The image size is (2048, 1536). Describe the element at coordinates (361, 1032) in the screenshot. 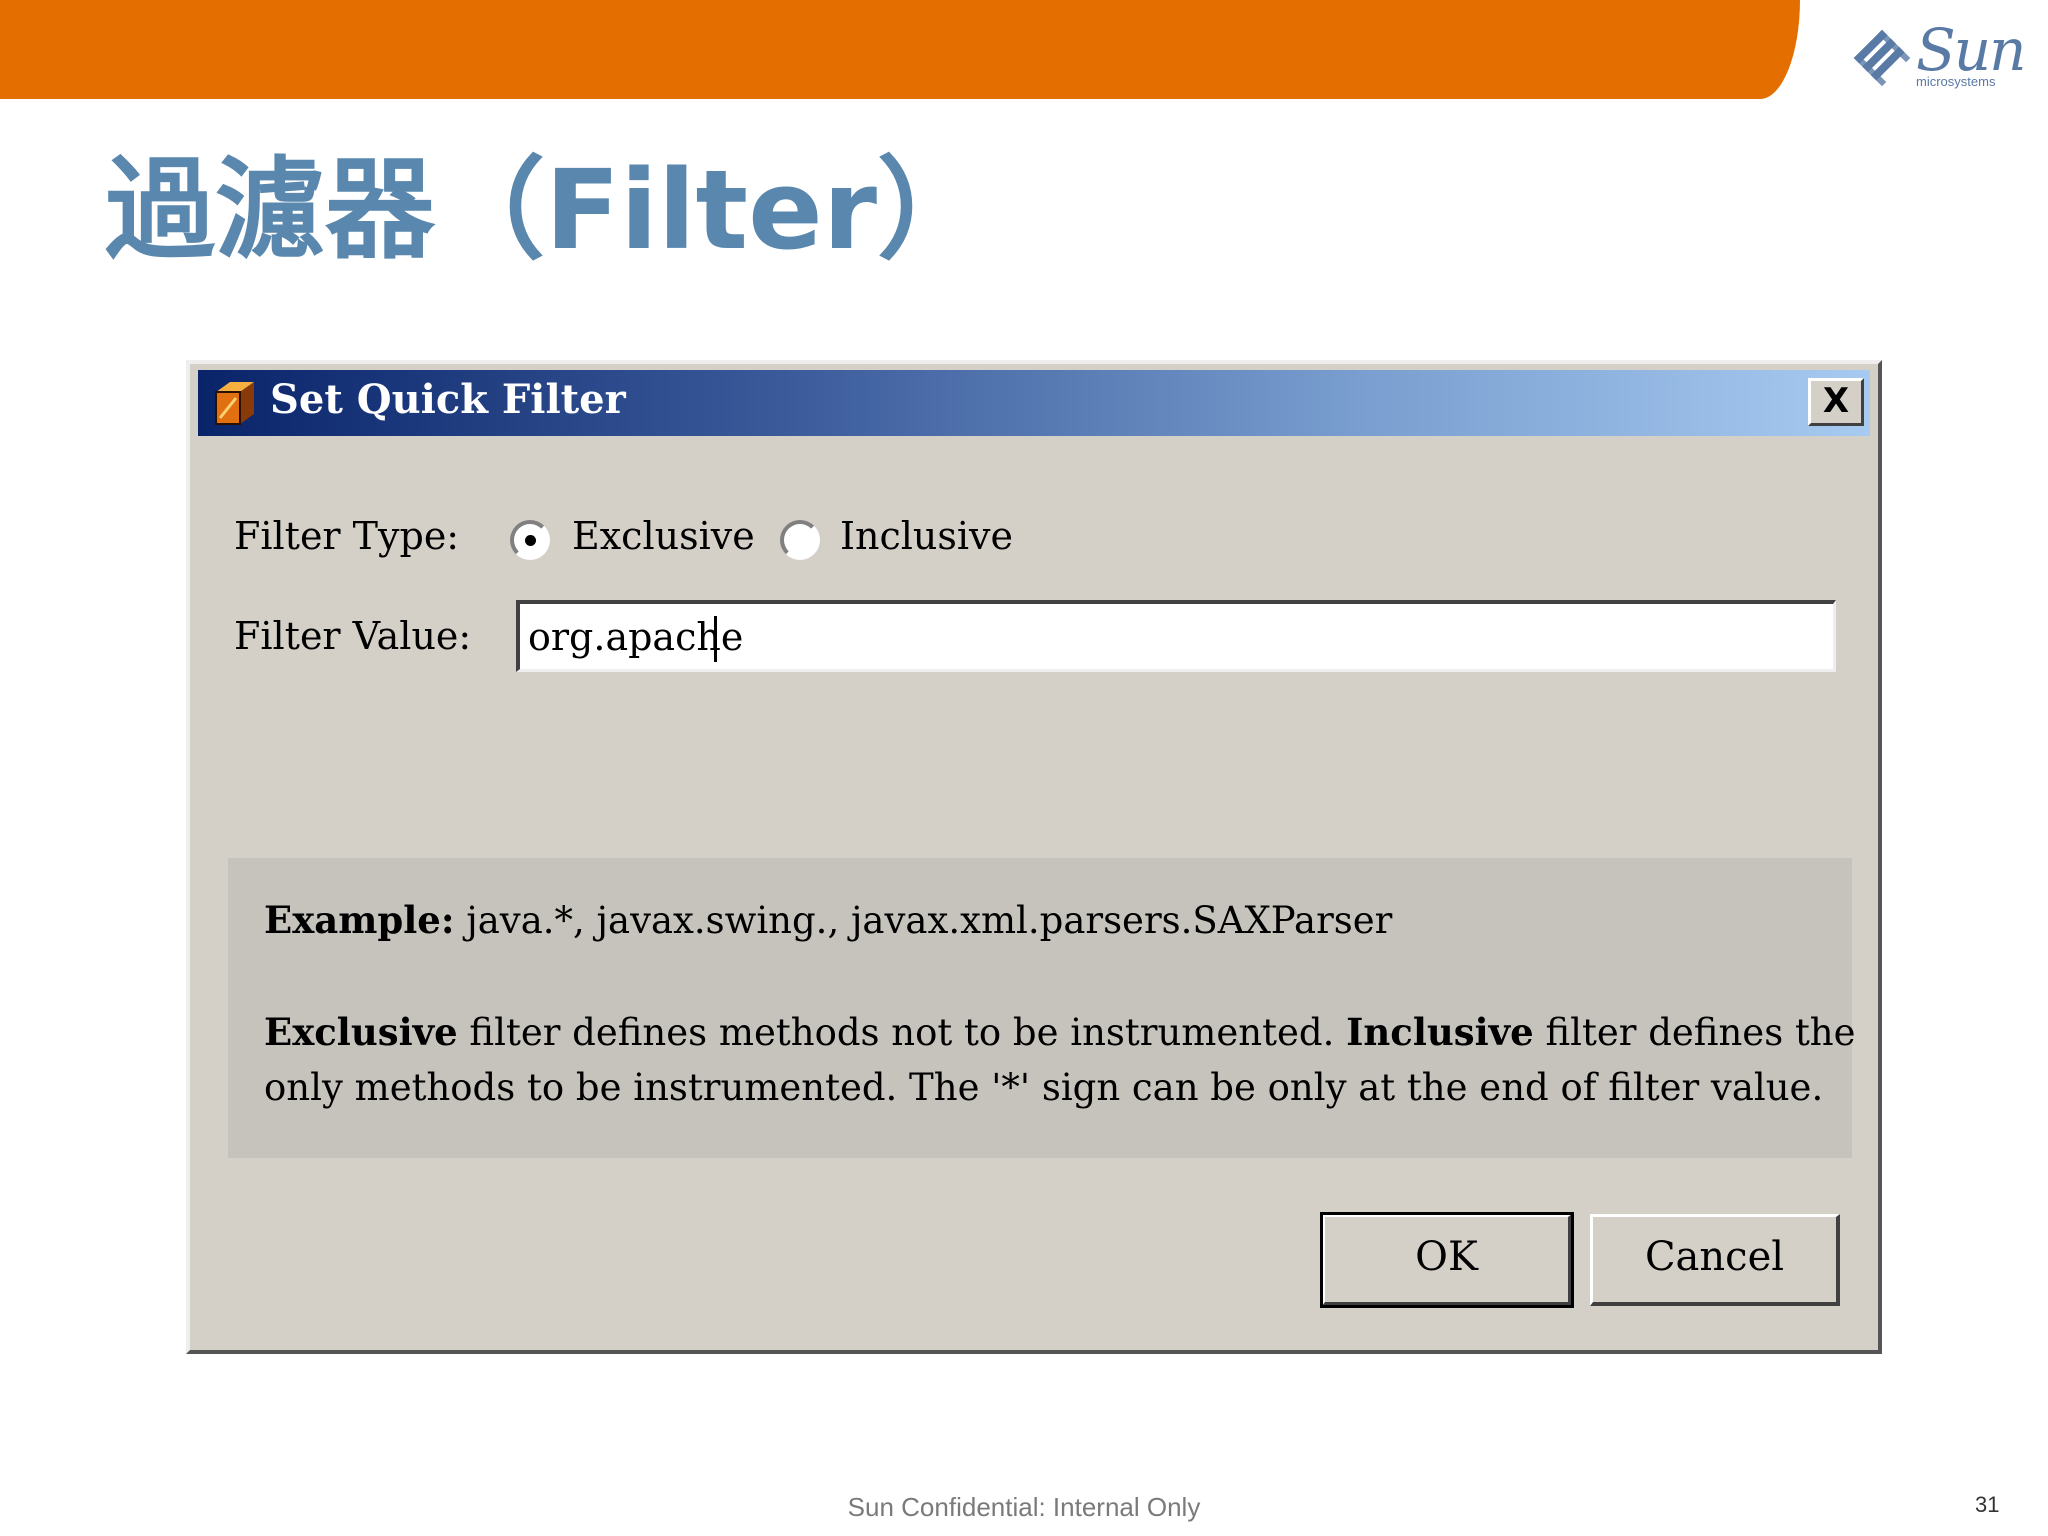

I see `exclusive-keyword: Exclusive` at that location.